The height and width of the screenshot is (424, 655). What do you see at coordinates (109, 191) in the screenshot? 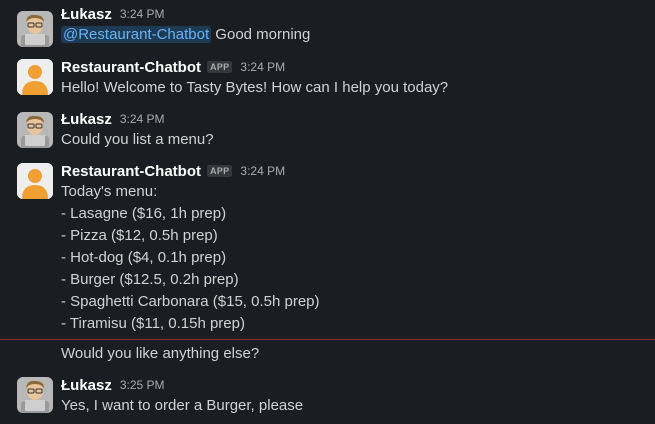
I see `menu-line: Today's menu:` at bounding box center [109, 191].